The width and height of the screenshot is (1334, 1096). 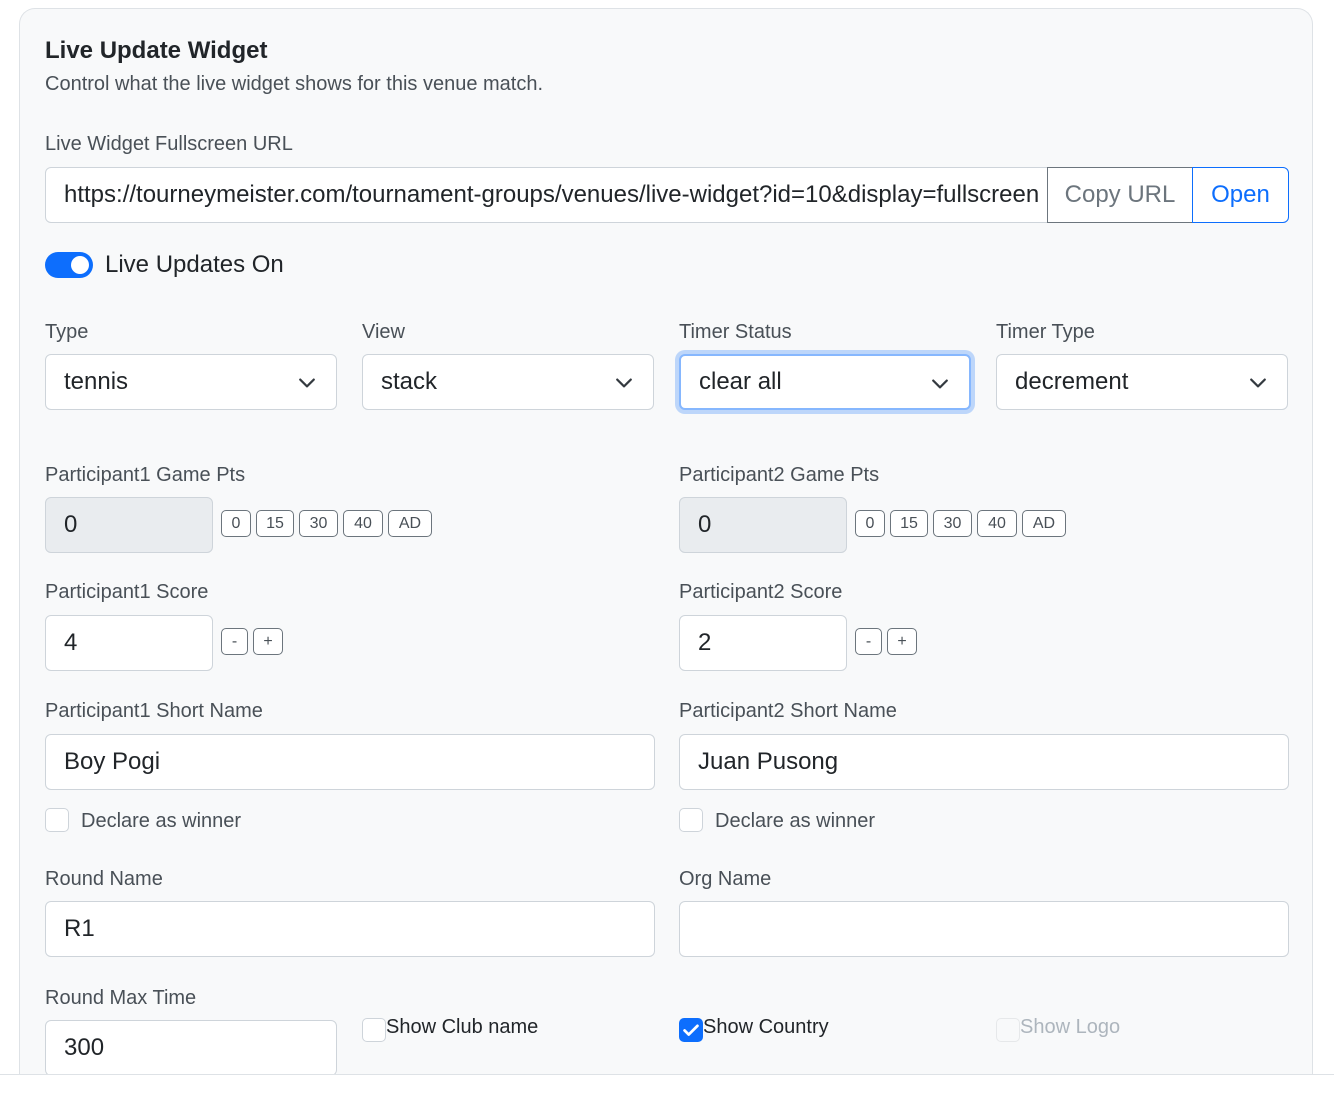 I want to click on p1-game-pts-label: Participant1 Game Pts, so click(x=145, y=475).